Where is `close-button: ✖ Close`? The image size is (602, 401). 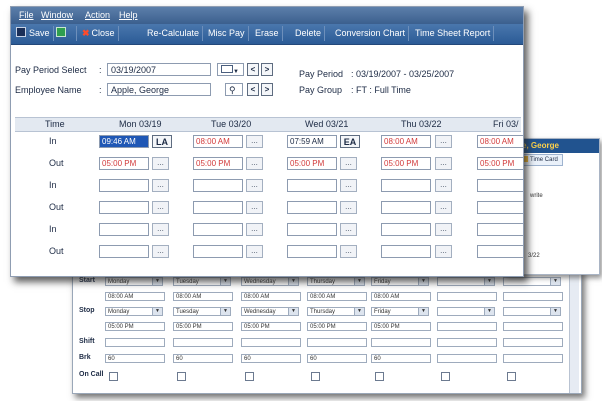 close-button: ✖ Close is located at coordinates (99, 33).